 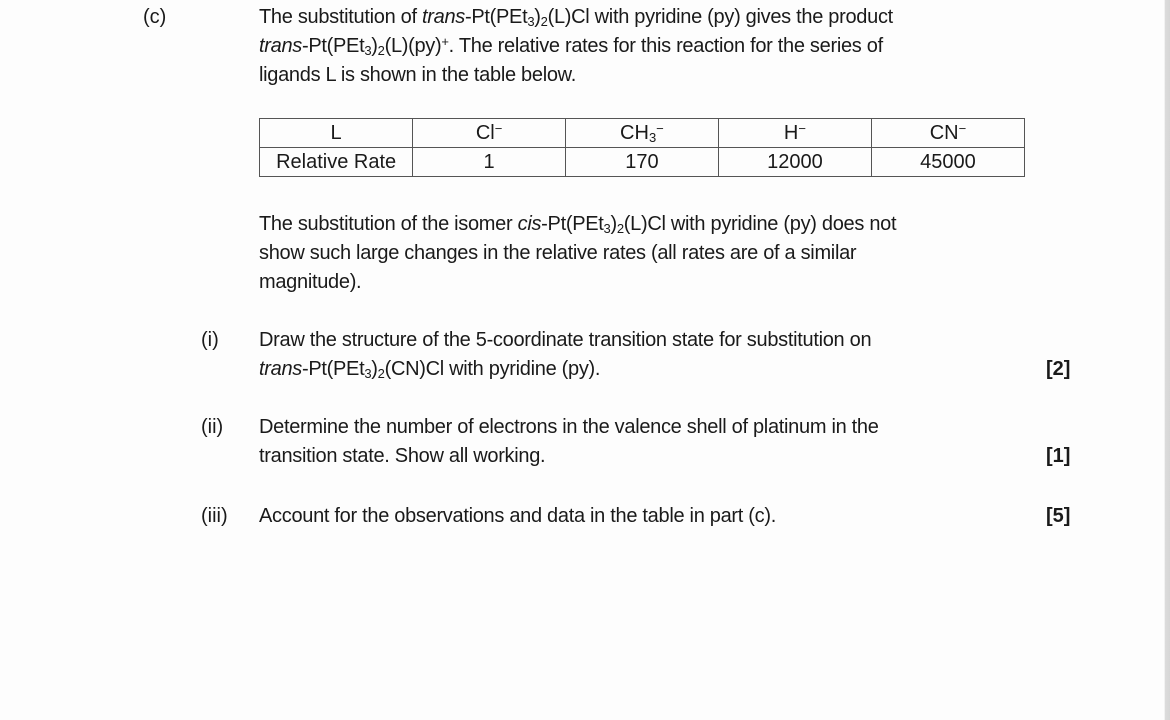 What do you see at coordinates (212, 427) in the screenshot?
I see `question-ii-label: (ii)` at bounding box center [212, 427].